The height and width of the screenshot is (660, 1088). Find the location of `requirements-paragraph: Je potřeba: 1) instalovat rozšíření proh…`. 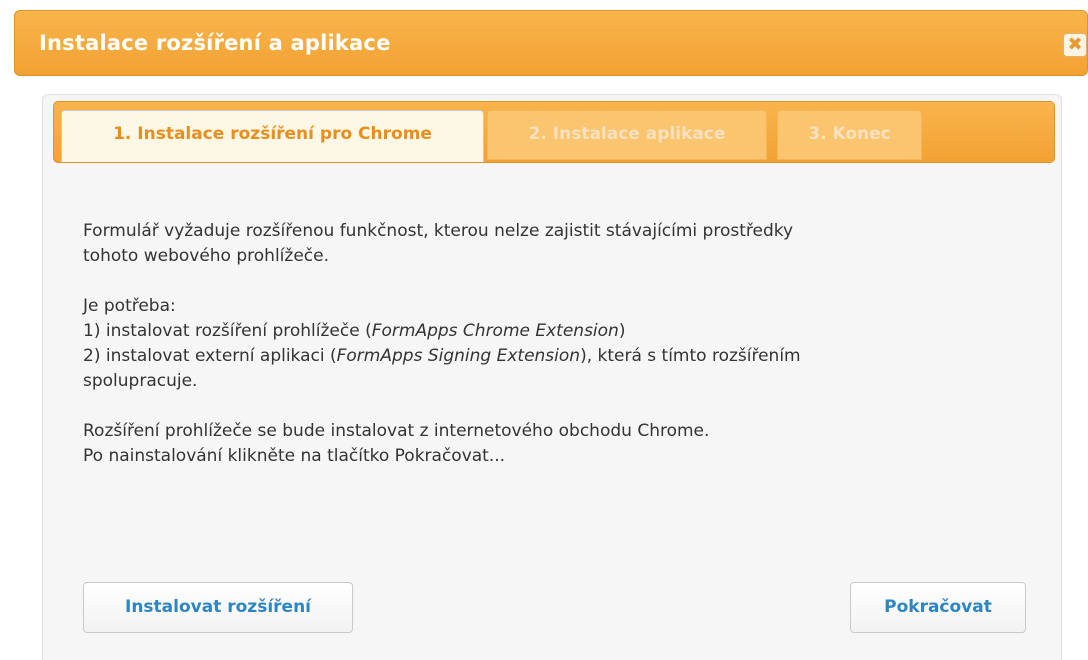

requirements-paragraph: Je potřeba: 1) instalovat rozšíření proh… is located at coordinates (553, 344).